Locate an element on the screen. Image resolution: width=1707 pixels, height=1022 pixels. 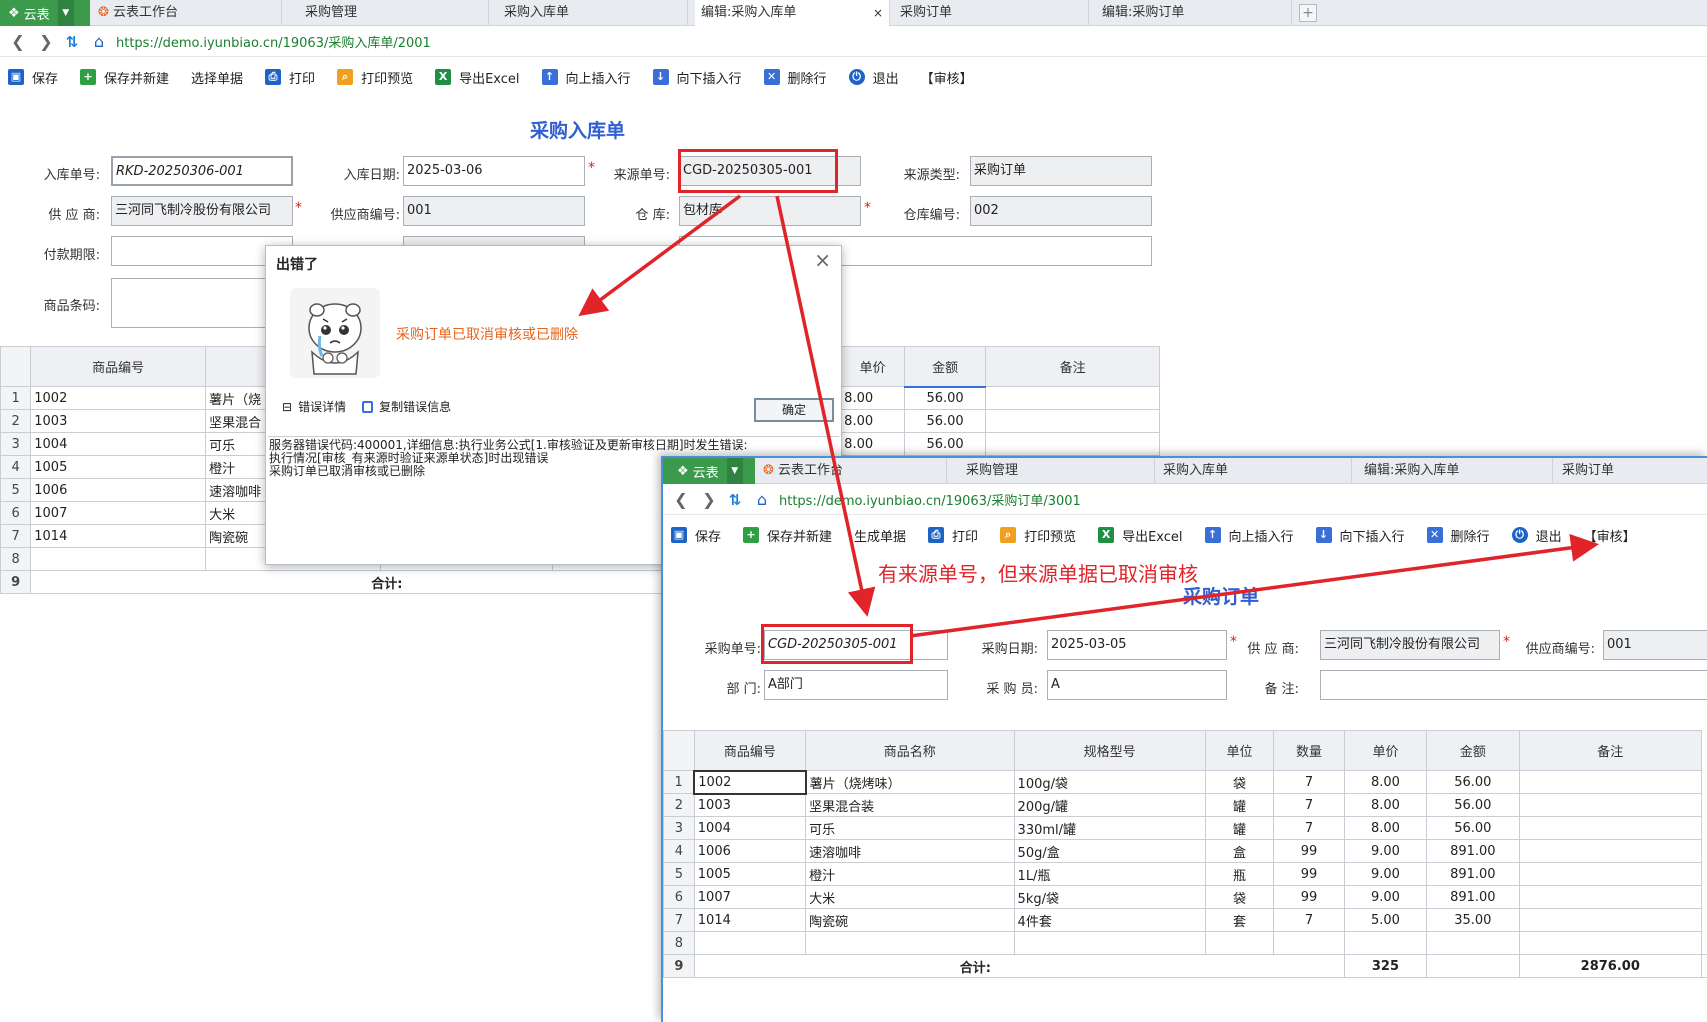
copy-error-button: 复制错误信息 is located at coordinates (415, 406).